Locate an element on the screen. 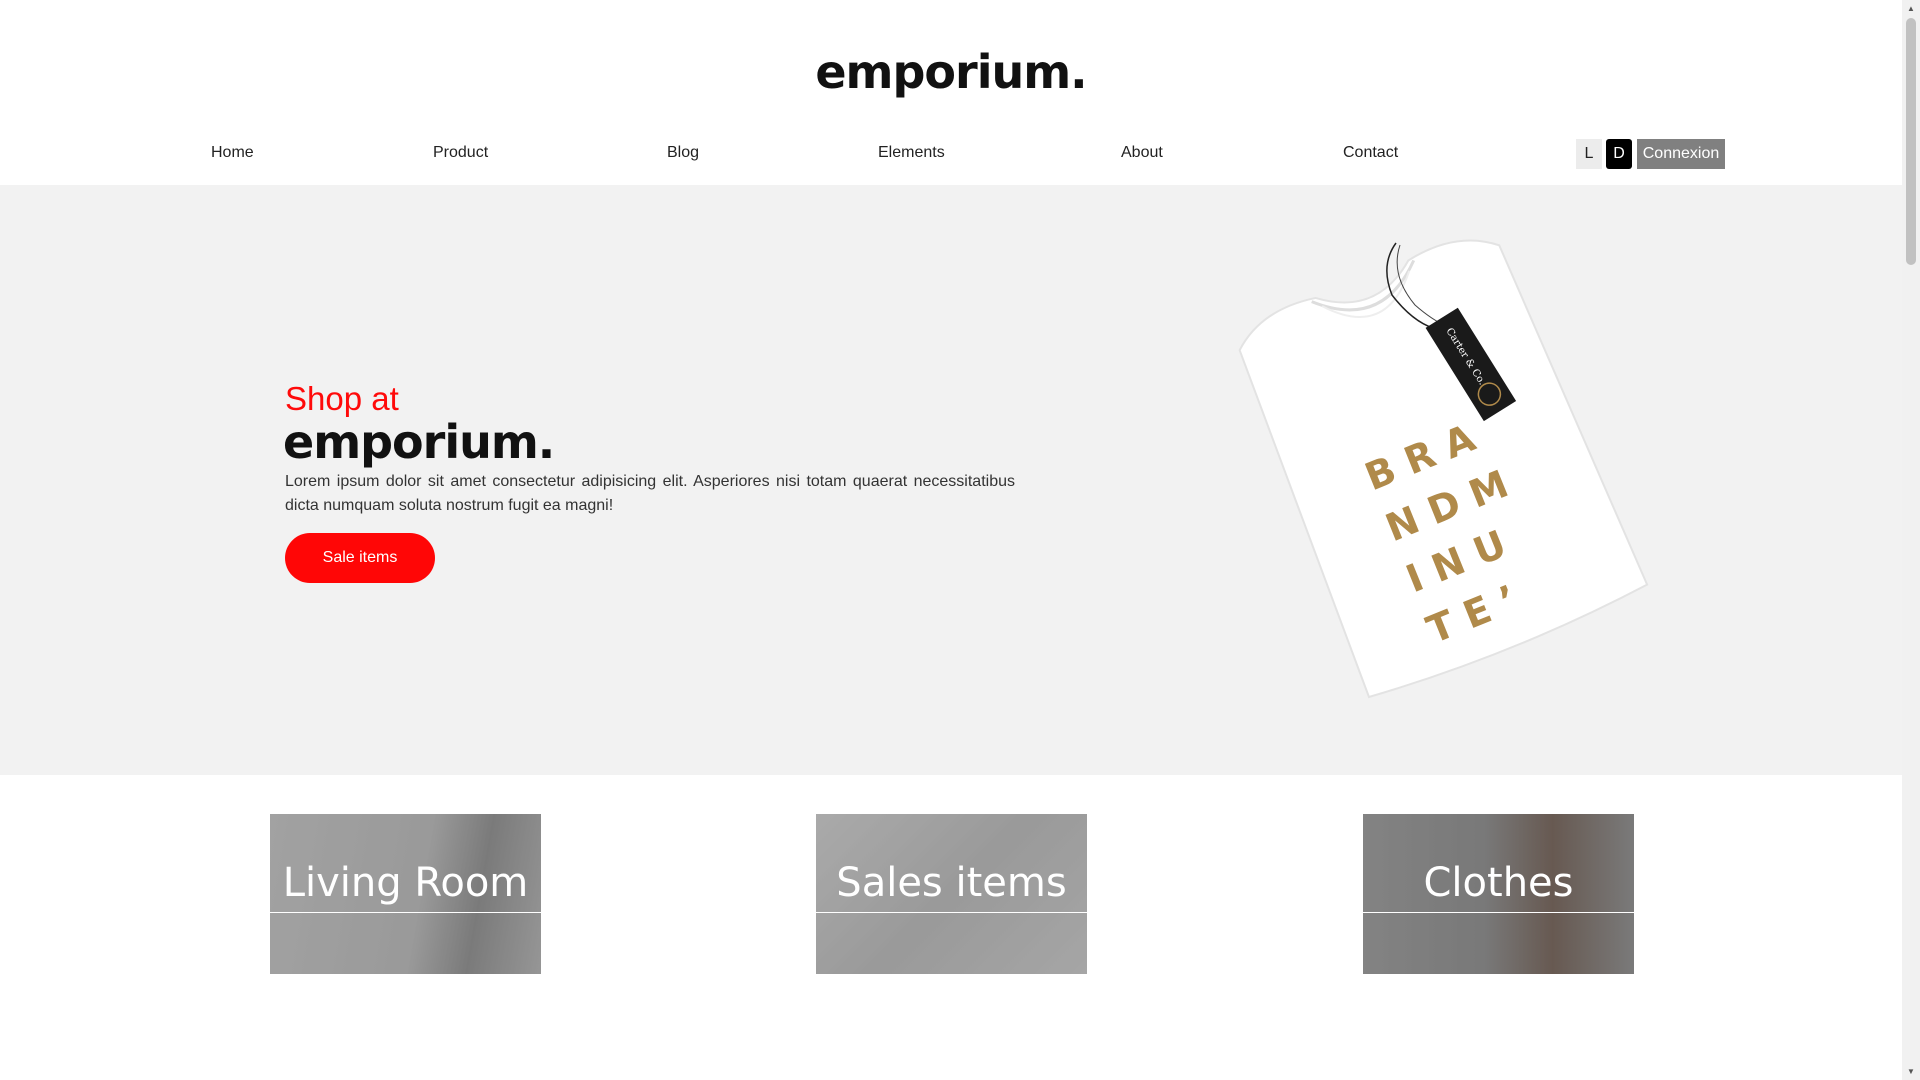 The image size is (1920, 1080). nav-home: Home is located at coordinates (232, 153).